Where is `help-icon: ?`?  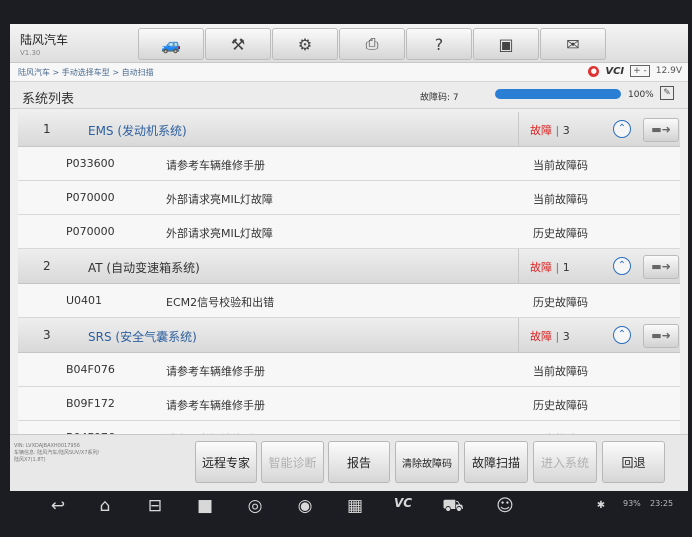
help-icon: ? is located at coordinates (439, 44).